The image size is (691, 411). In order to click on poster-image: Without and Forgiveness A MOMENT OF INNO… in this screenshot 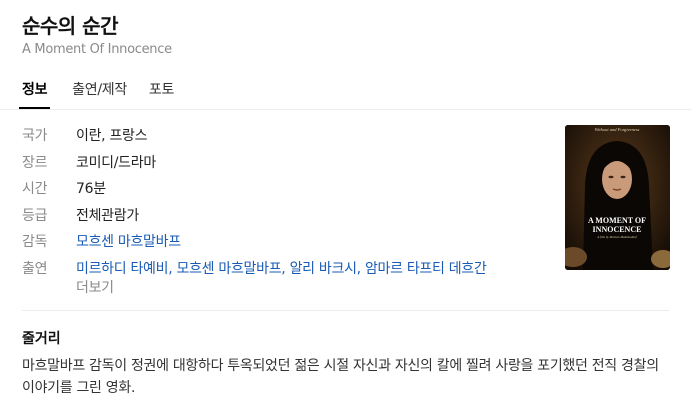, I will do `click(617, 197)`.